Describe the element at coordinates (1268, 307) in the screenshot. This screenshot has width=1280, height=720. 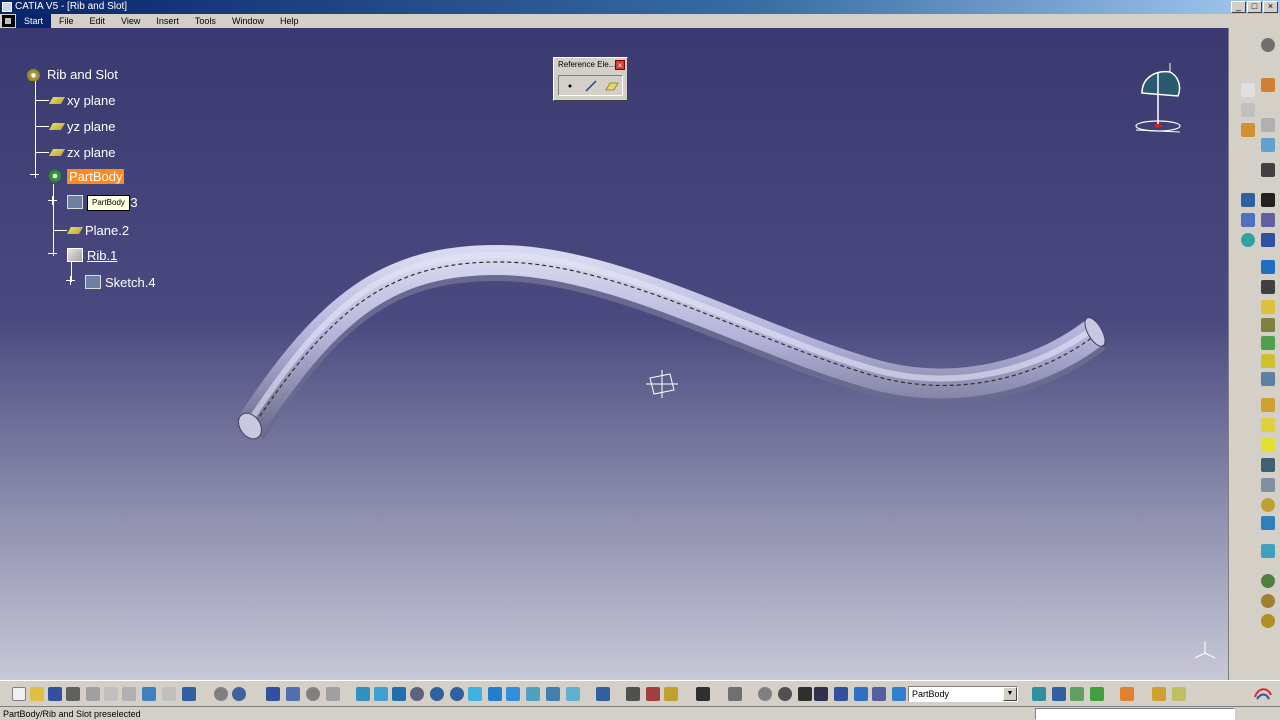
I see `shaft-icon` at that location.